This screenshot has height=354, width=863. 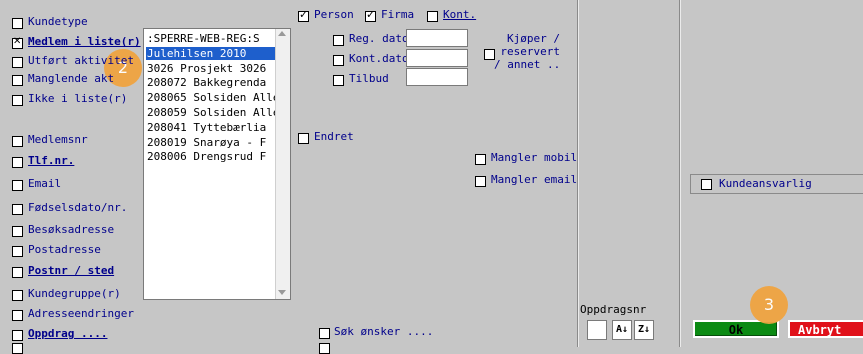 What do you see at coordinates (334, 14) in the screenshot?
I see `person-label: Person` at bounding box center [334, 14].